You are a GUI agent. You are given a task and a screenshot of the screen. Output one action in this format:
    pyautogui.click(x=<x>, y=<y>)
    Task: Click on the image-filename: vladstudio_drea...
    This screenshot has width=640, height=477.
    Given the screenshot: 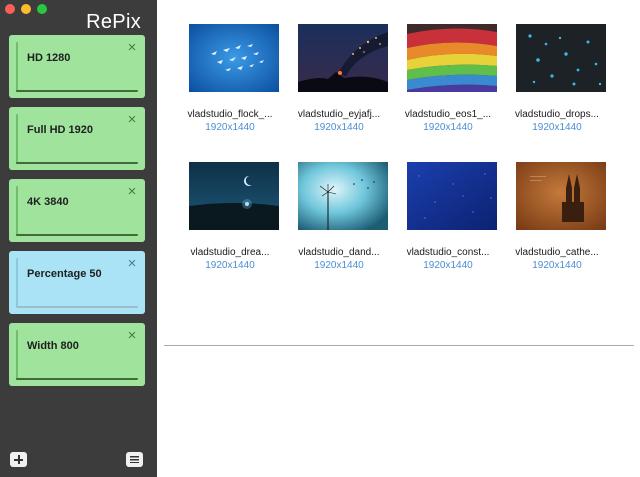 What is the action you would take?
    pyautogui.click(x=230, y=252)
    